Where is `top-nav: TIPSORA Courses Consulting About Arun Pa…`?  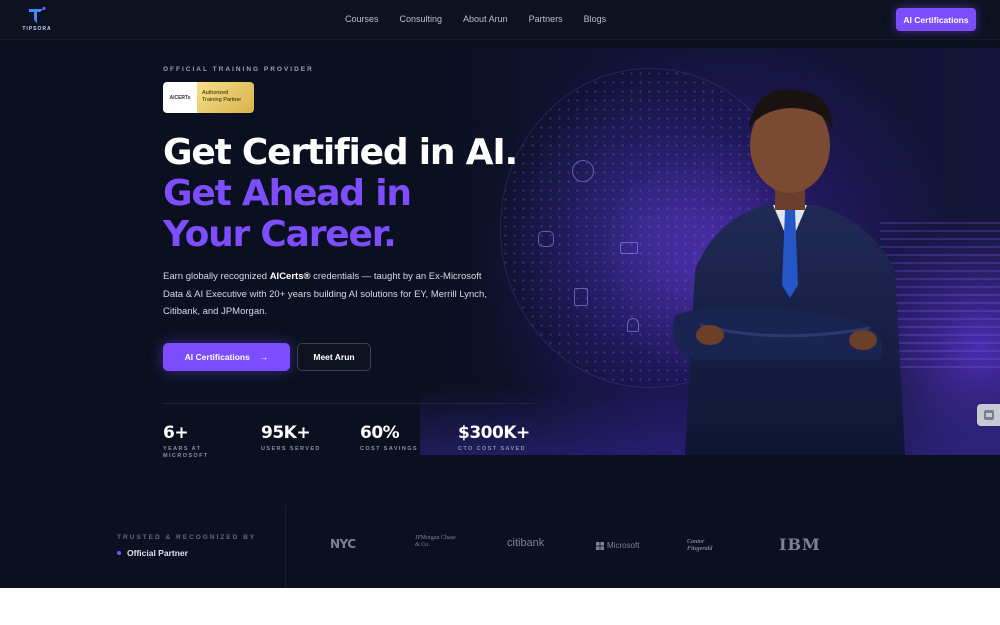 top-nav: TIPSORA Courses Consulting About Arun Pa… is located at coordinates (500, 20).